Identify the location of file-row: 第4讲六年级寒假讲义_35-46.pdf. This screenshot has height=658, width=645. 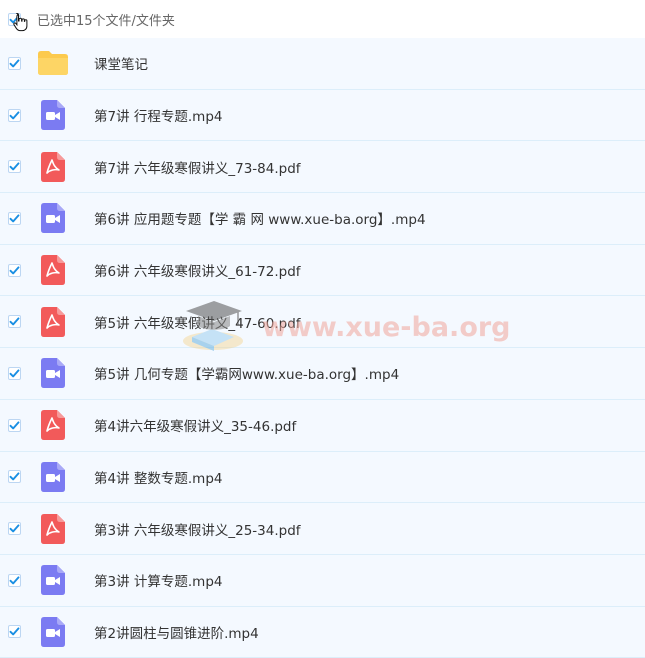
(322, 425).